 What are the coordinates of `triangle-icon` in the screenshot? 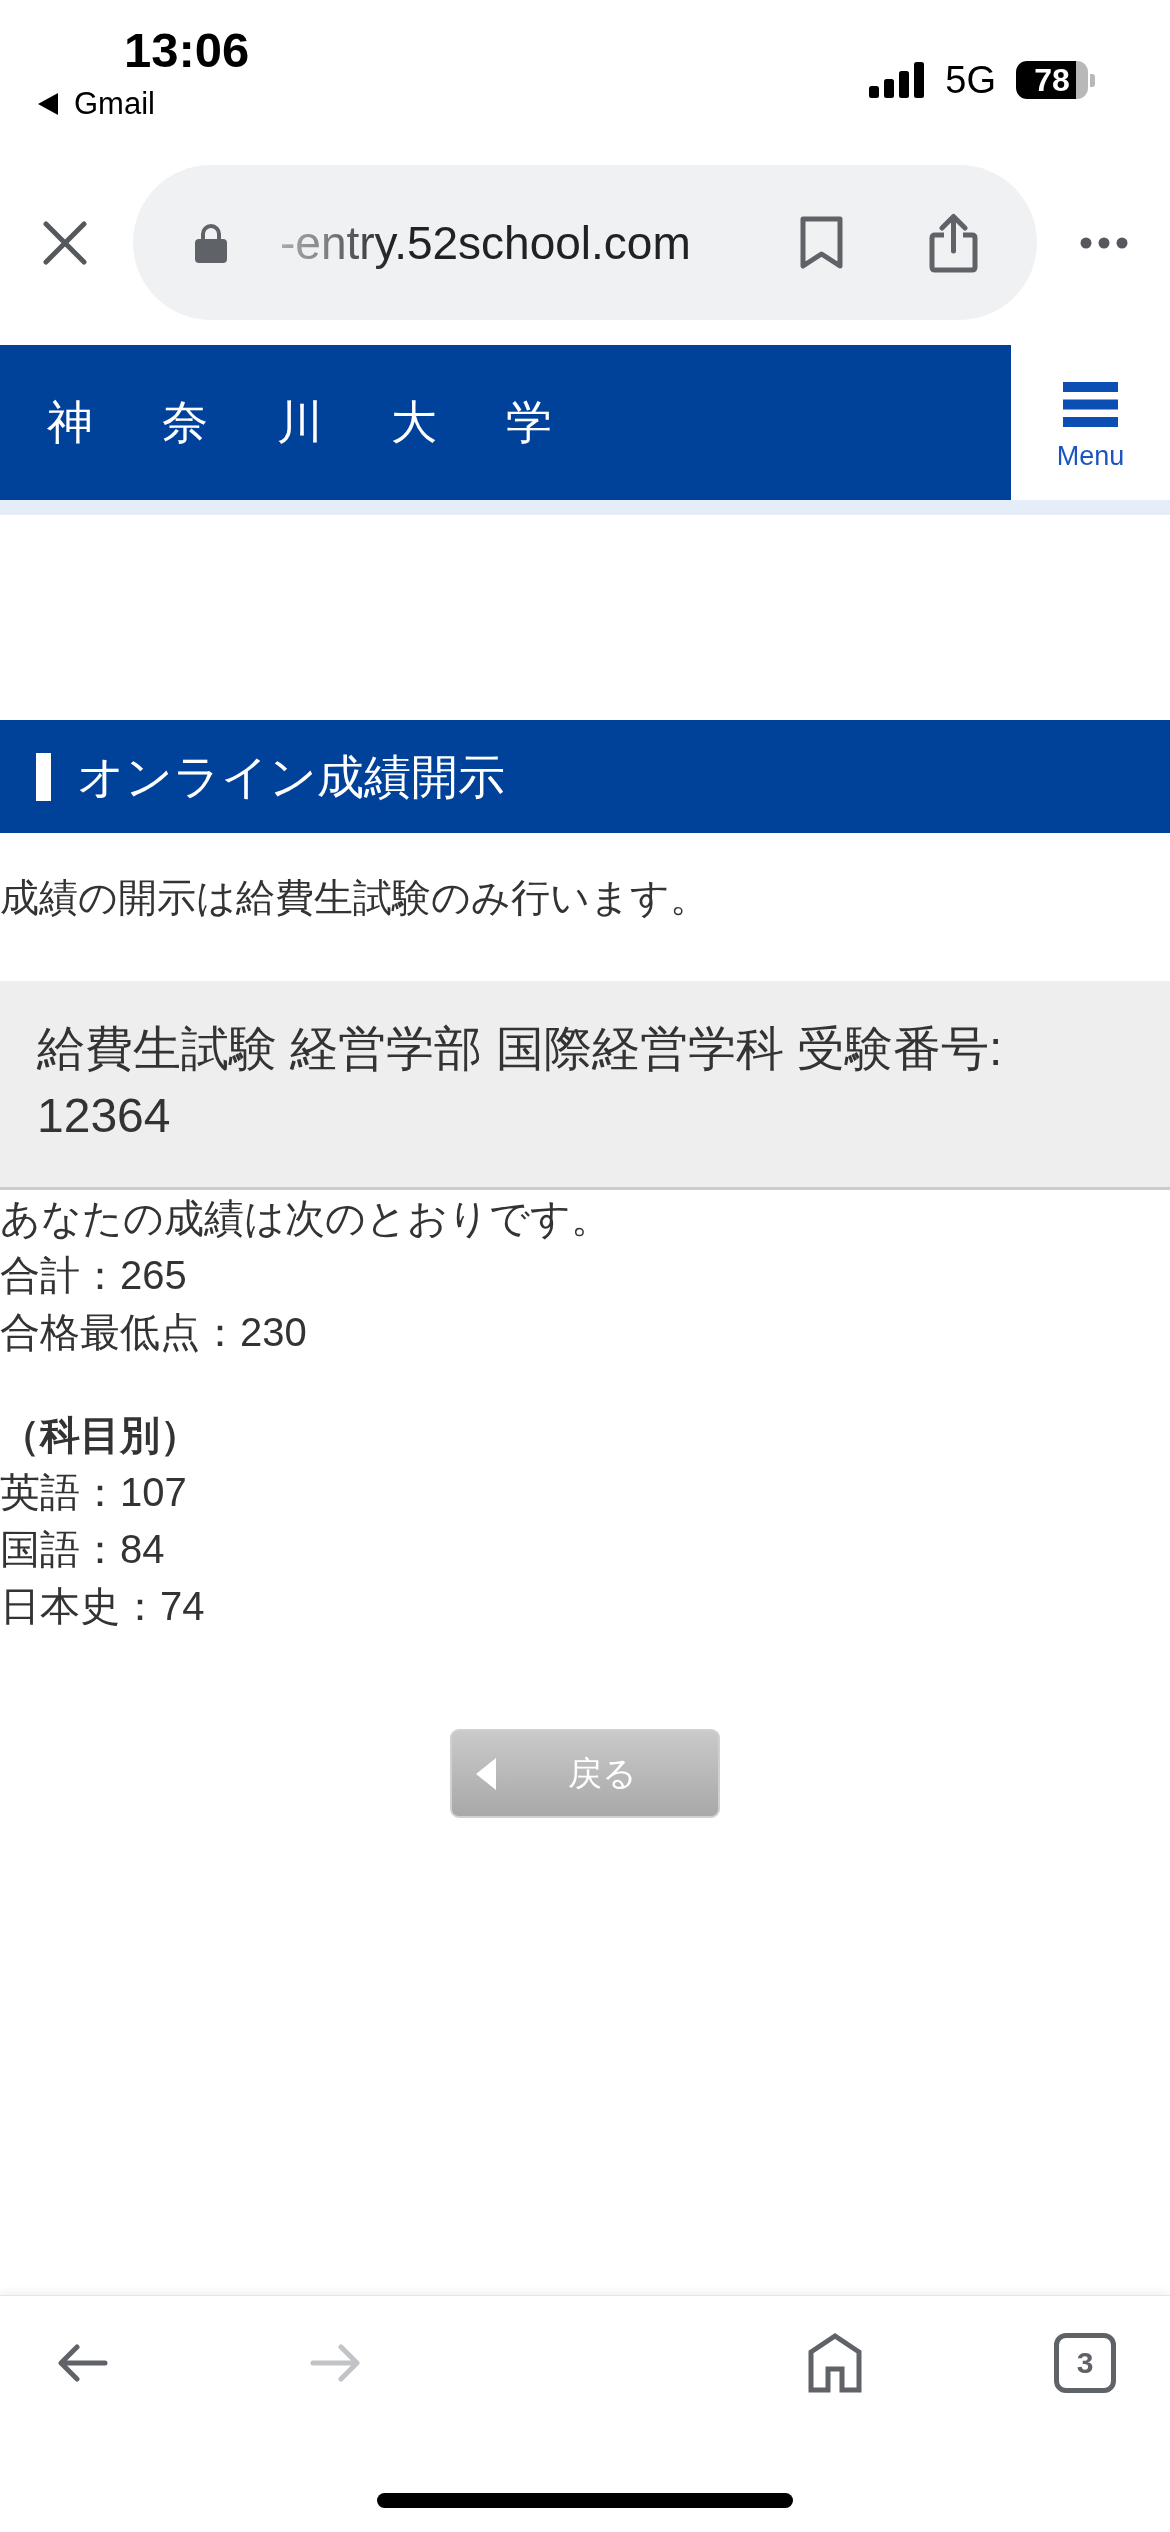 It's located at (48, 104).